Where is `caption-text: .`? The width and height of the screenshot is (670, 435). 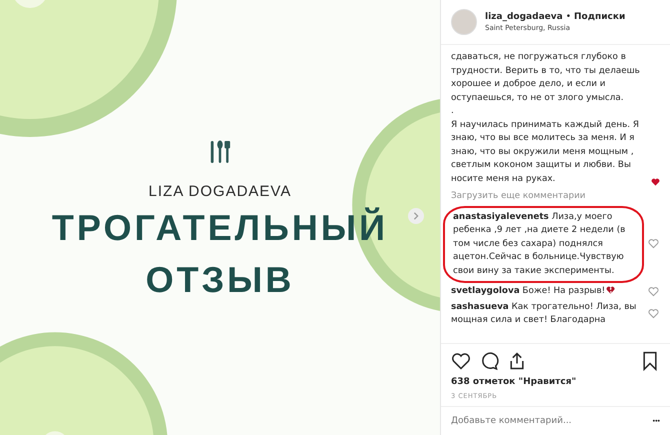 caption-text: . is located at coordinates (452, 111).